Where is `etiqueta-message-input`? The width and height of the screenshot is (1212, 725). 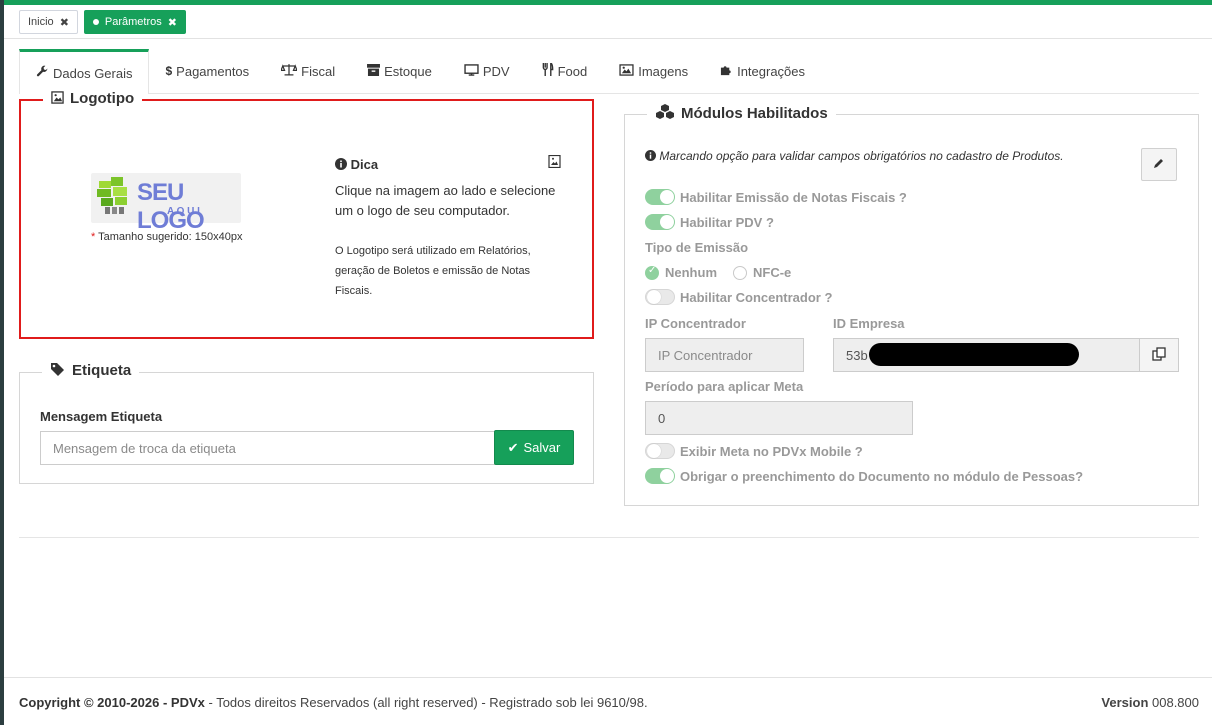
etiqueta-message-input is located at coordinates (267, 448).